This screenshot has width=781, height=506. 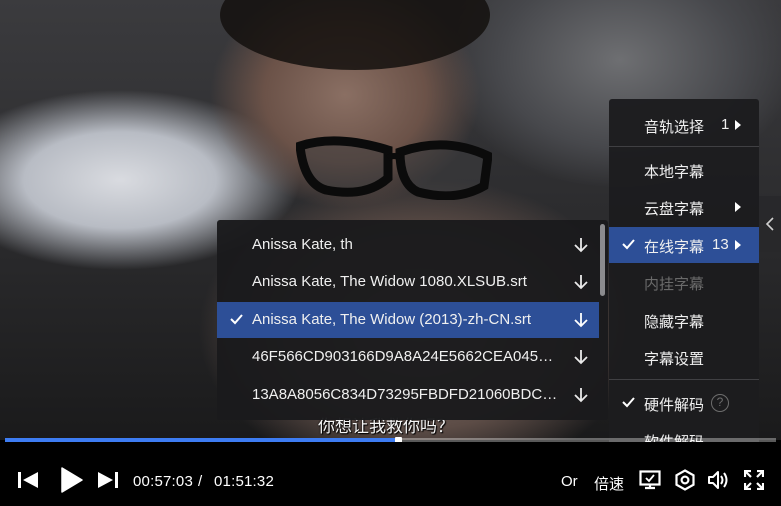 I want to click on video-scene-hair, so click(x=355, y=35).